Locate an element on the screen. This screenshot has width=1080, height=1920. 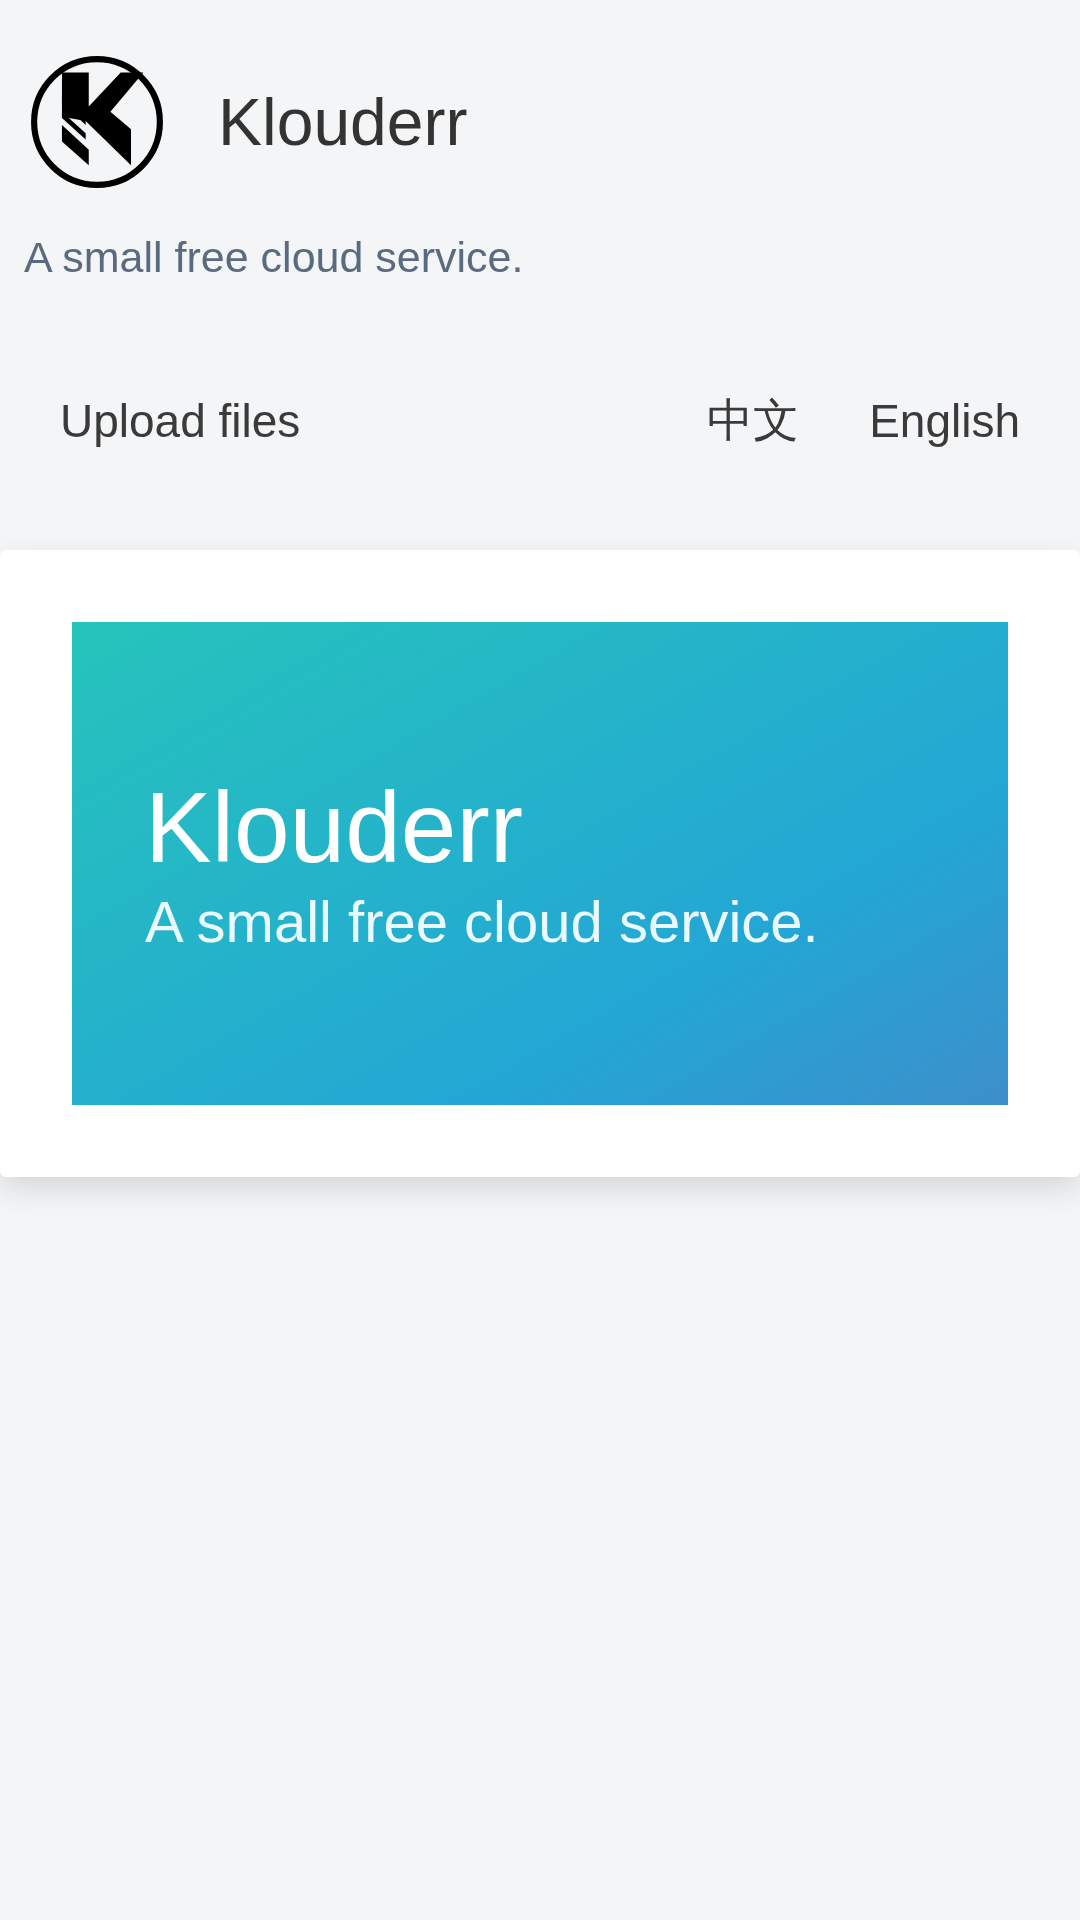
site-title: Klouderr is located at coordinates (343, 122).